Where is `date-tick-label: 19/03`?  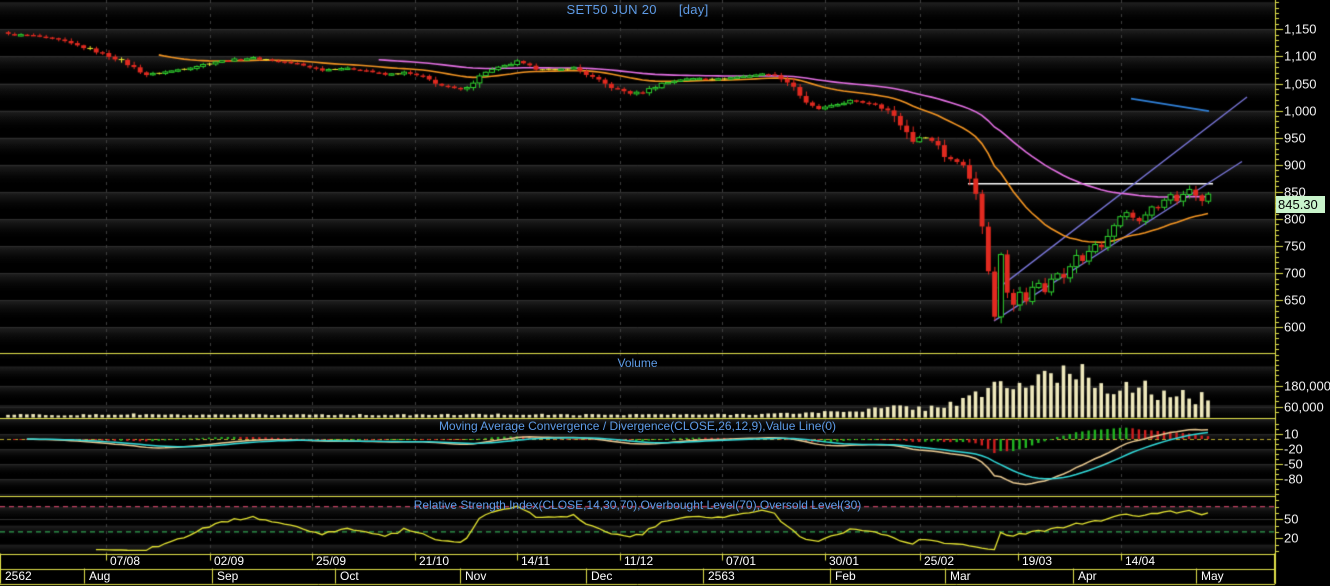
date-tick-label: 19/03 is located at coordinates (1037, 561).